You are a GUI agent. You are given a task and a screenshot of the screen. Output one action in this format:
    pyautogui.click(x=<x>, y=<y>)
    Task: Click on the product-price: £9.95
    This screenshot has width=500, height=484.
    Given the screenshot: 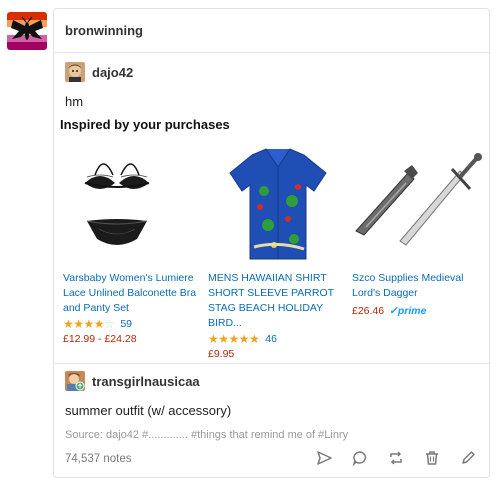 What is the action you would take?
    pyautogui.click(x=221, y=354)
    